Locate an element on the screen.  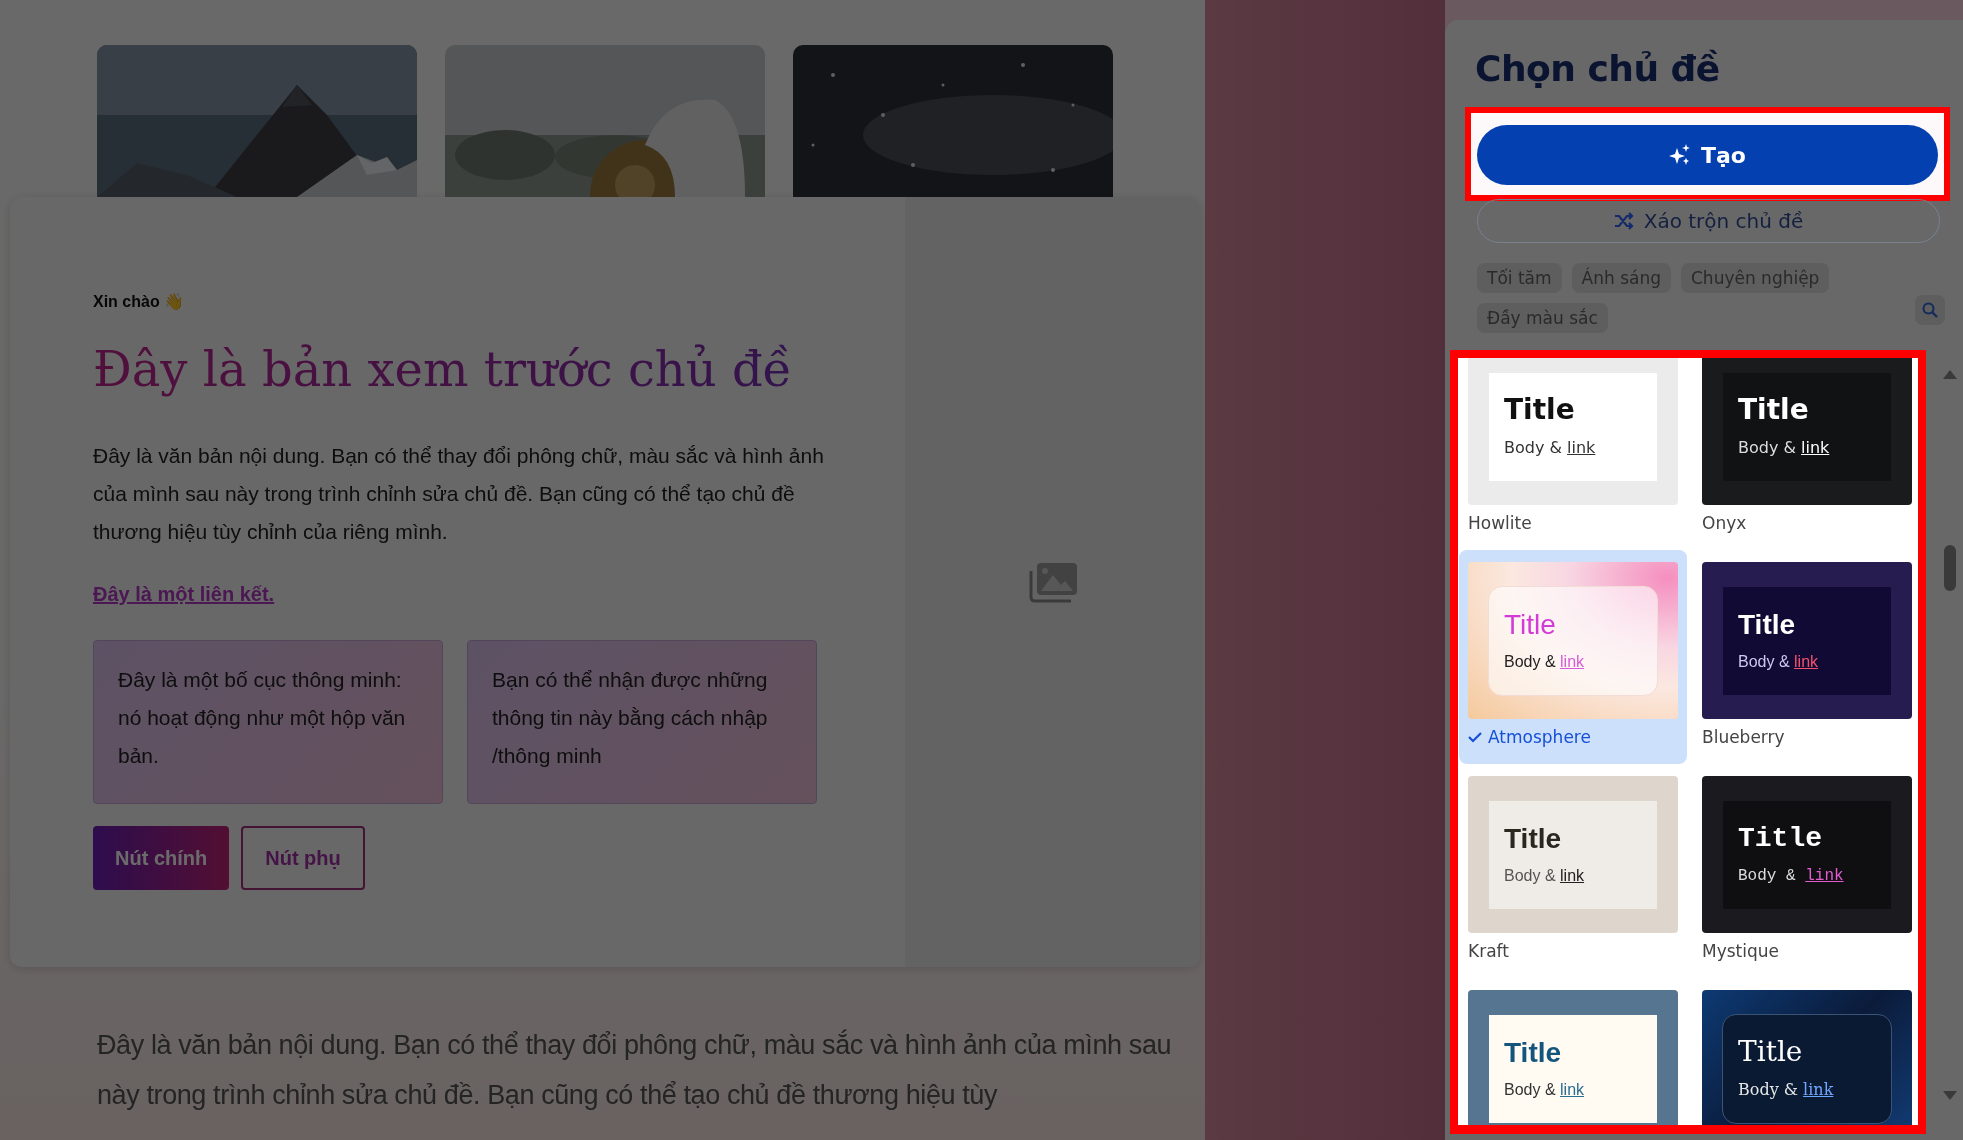
theme-name: Blueberry is located at coordinates (1743, 737).